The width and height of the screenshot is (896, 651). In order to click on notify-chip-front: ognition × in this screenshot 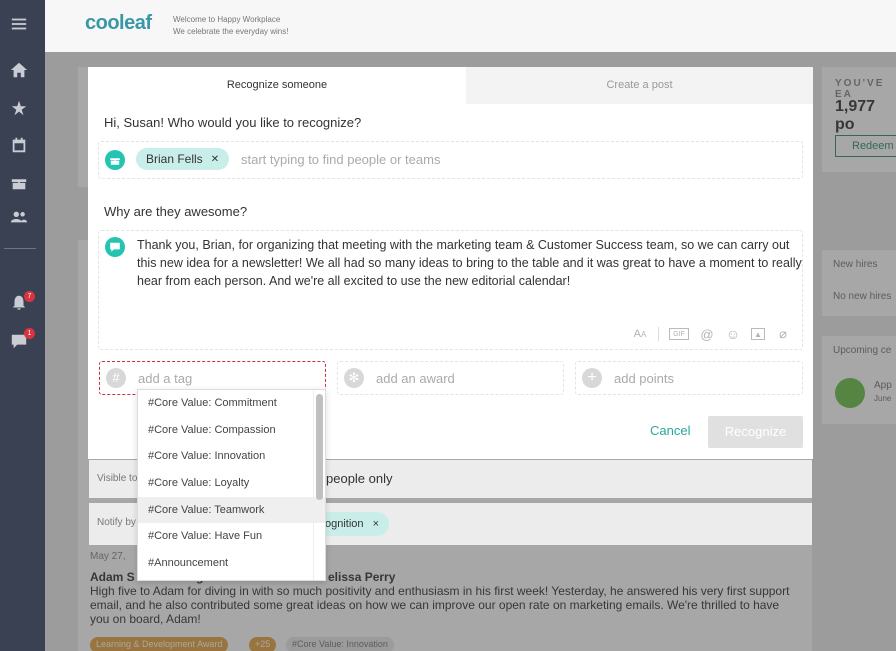, I will do `click(354, 524)`.